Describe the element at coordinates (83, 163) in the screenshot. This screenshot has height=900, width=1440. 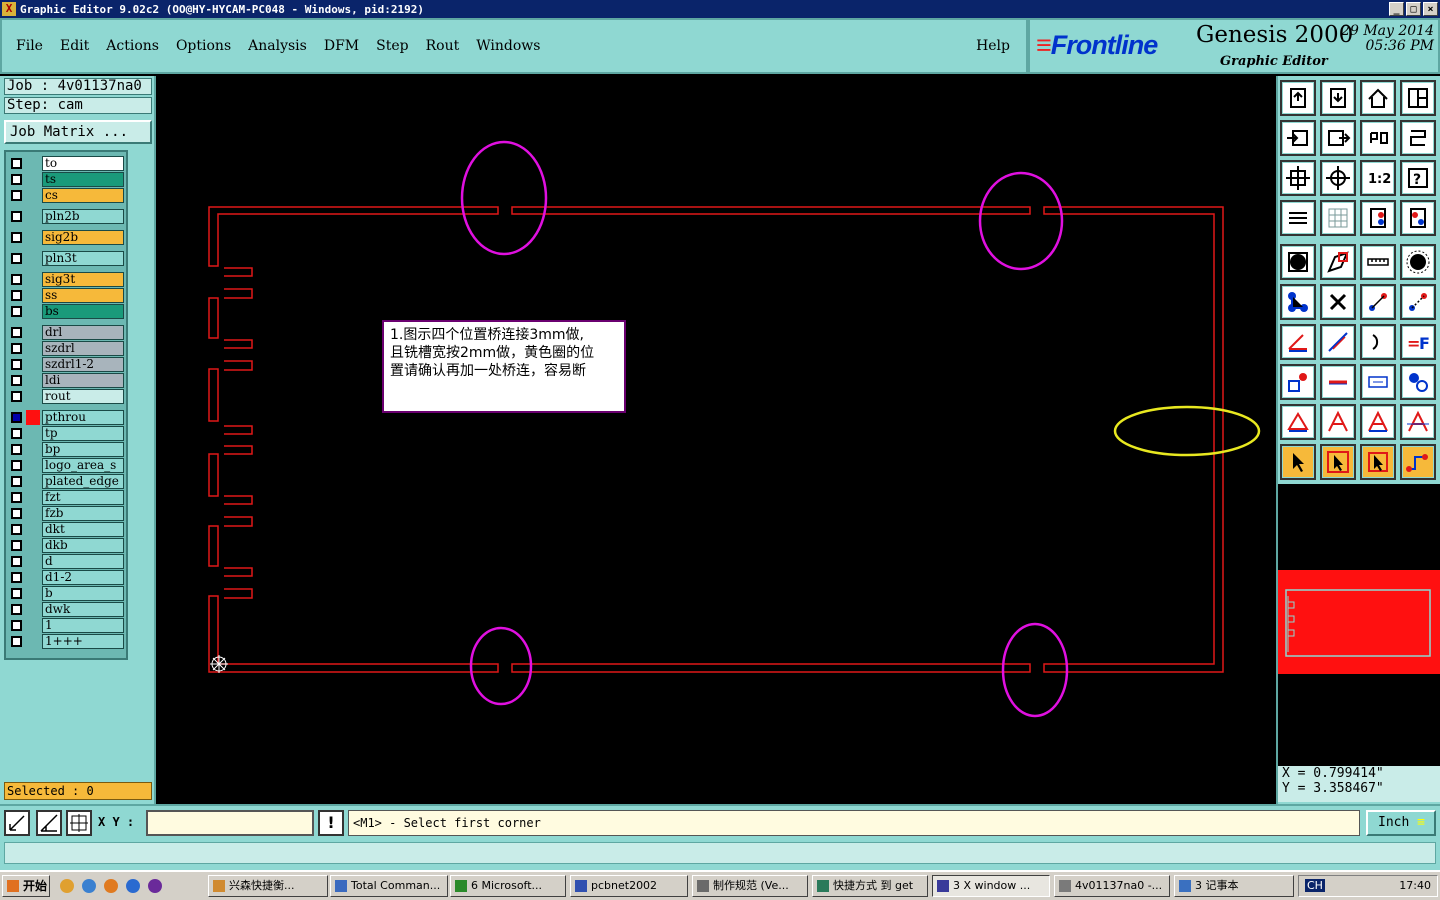
I see `layer-name: to` at that location.